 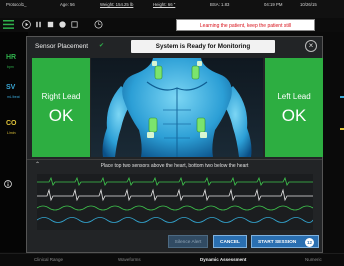 What do you see at coordinates (164, 4) in the screenshot?
I see `patient-height: Height: 66 "` at bounding box center [164, 4].